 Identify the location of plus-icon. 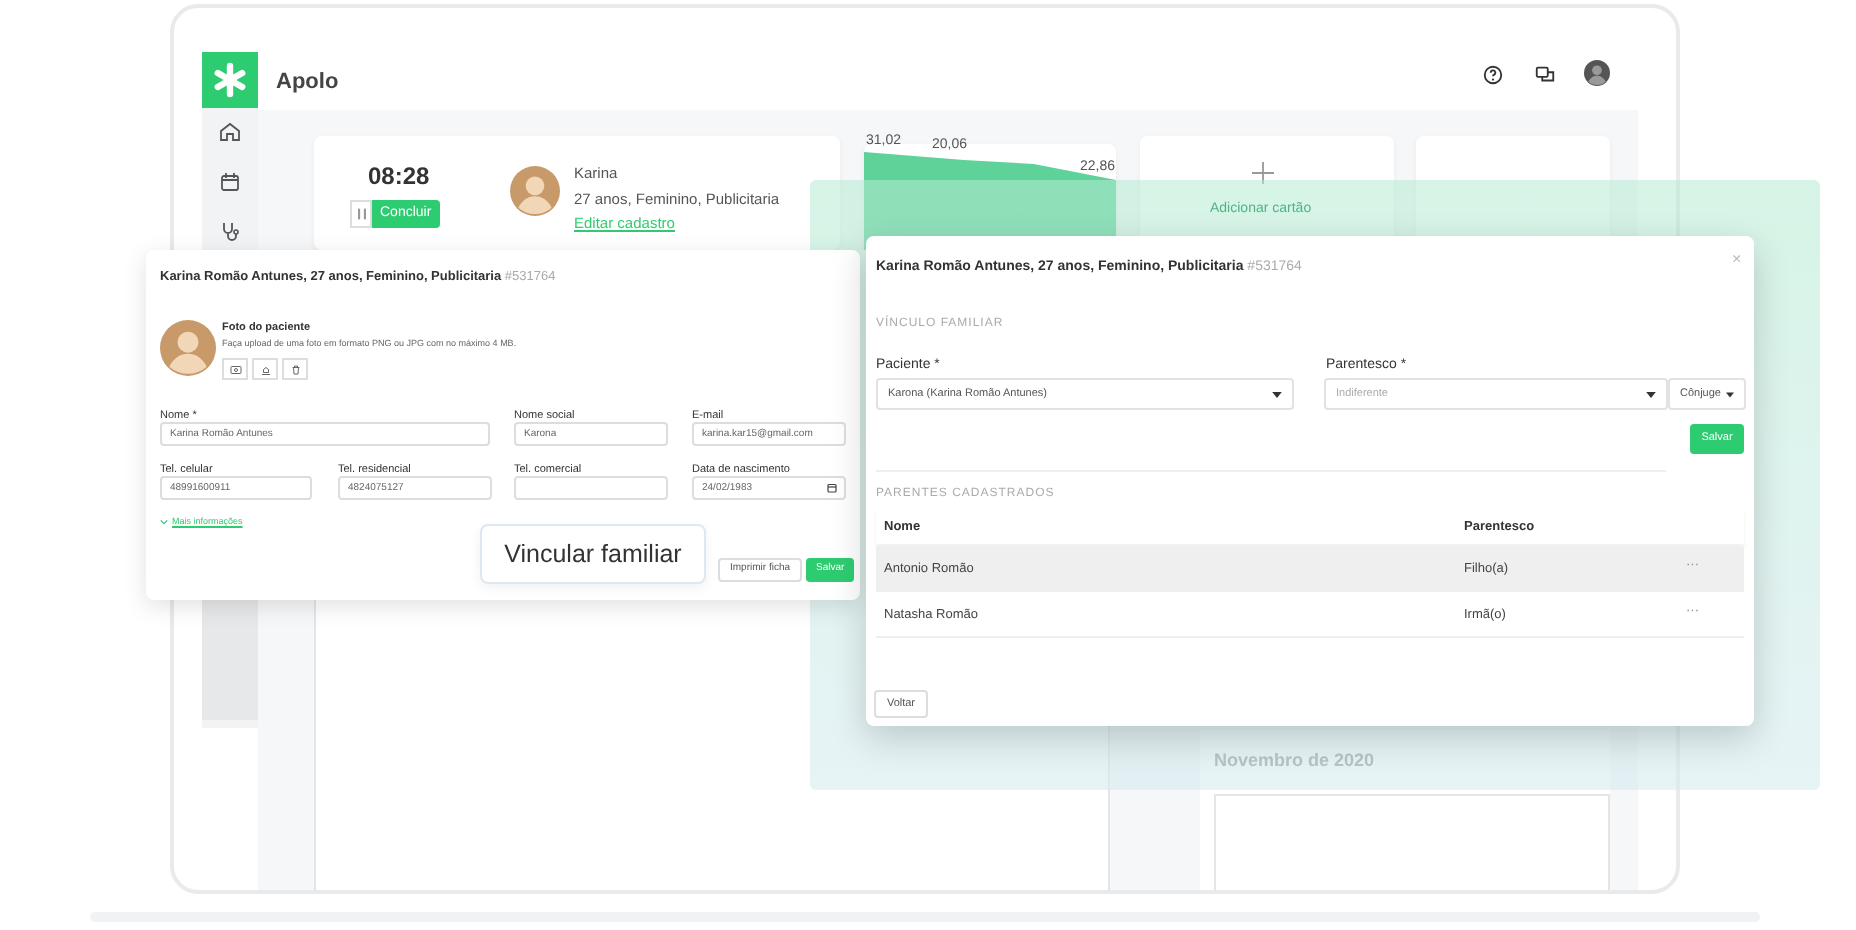
(1263, 173).